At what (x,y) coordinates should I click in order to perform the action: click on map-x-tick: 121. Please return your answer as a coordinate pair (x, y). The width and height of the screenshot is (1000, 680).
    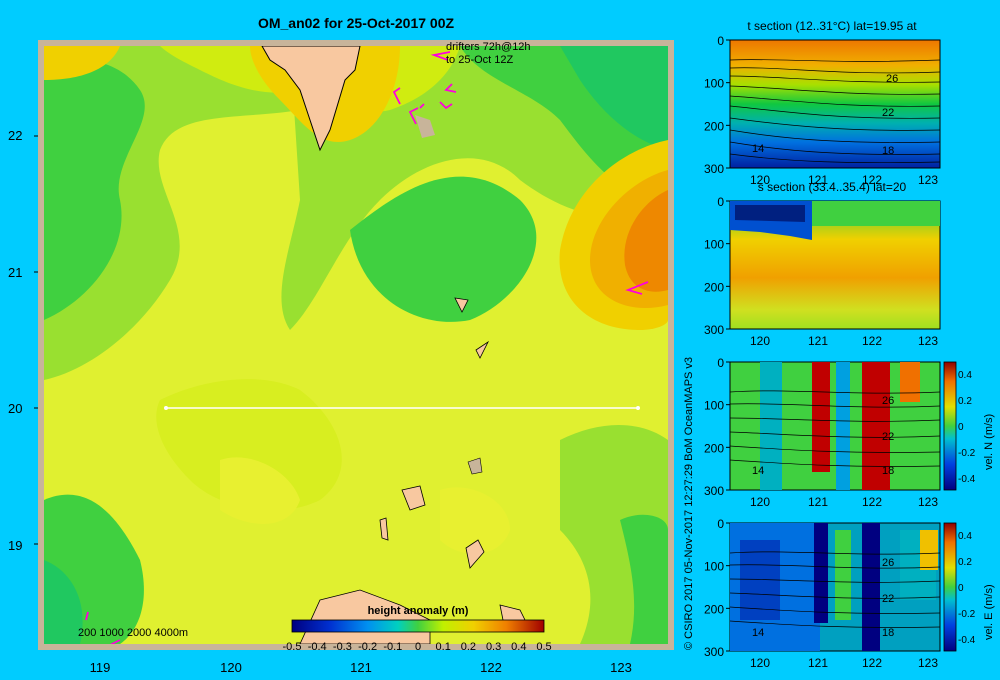
    Looking at the image, I should click on (361, 667).